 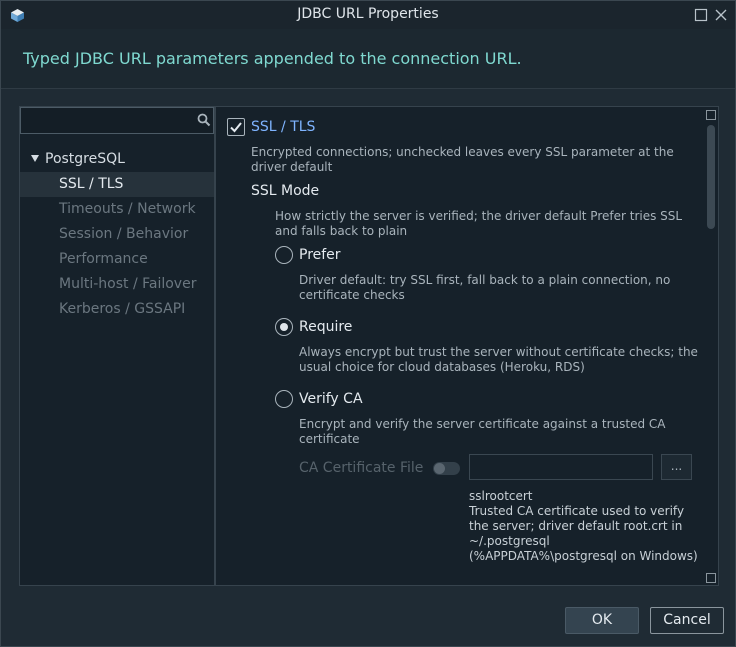 What do you see at coordinates (117, 259) in the screenshot?
I see `tree-item-performance: Performance` at bounding box center [117, 259].